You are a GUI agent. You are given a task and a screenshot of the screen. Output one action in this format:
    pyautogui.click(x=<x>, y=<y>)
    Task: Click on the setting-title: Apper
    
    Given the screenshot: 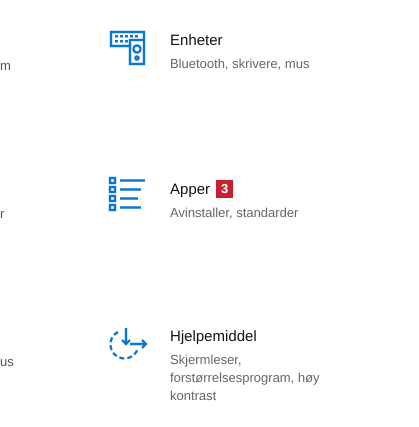 What is the action you would take?
    pyautogui.click(x=190, y=189)
    